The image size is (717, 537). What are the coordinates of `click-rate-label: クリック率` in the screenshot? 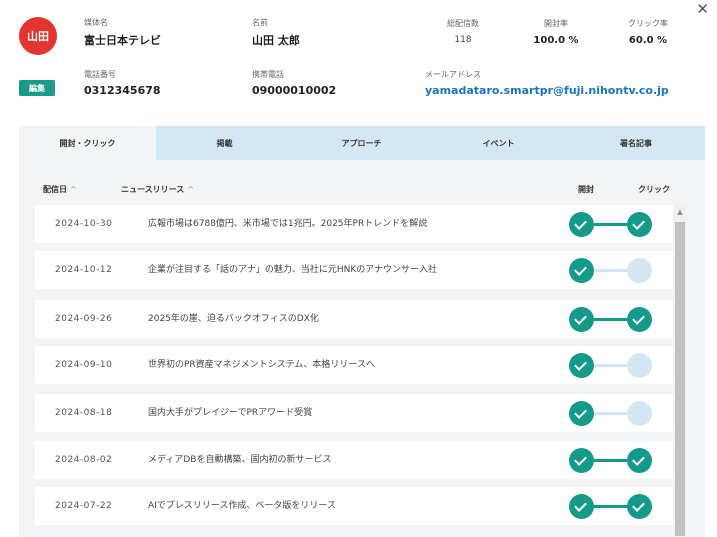 It's located at (648, 23).